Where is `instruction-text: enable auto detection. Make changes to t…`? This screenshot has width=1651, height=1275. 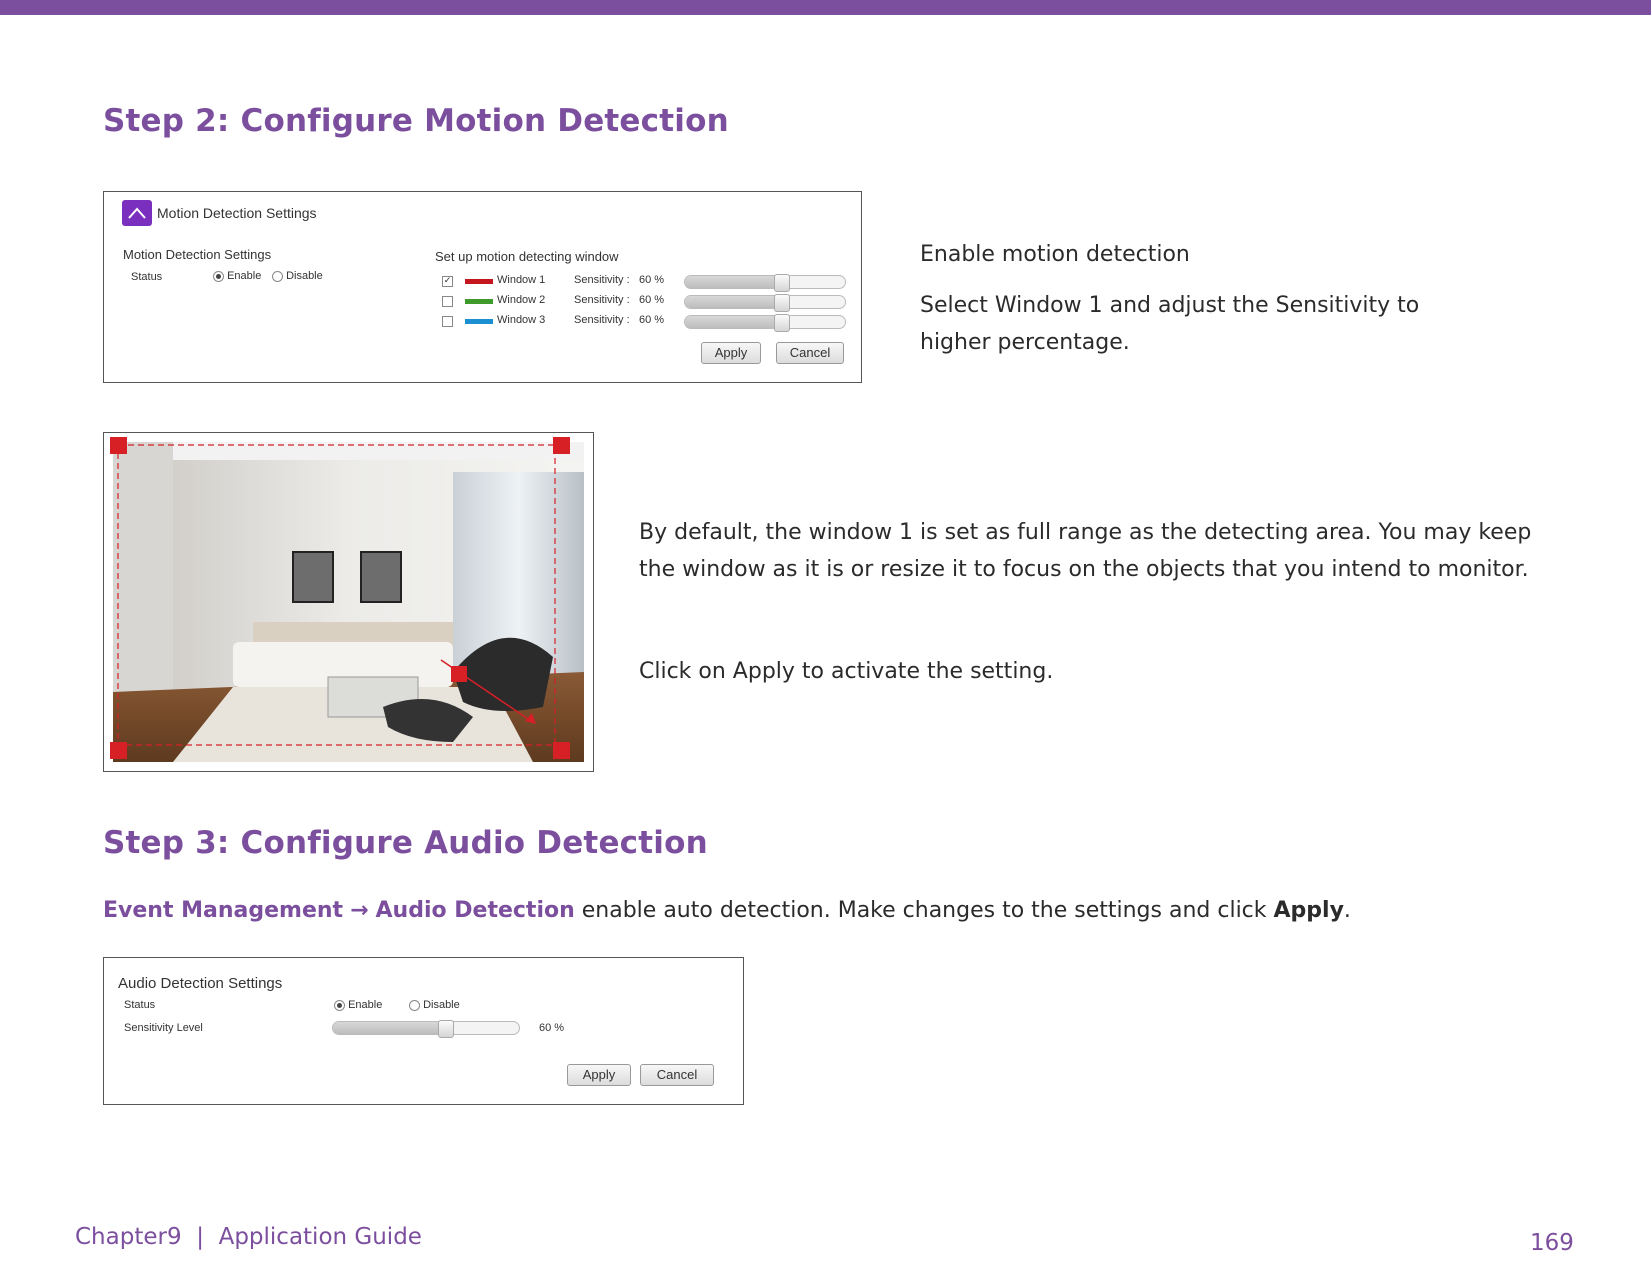
instruction-text: enable auto detection. Make changes to t… is located at coordinates (924, 910).